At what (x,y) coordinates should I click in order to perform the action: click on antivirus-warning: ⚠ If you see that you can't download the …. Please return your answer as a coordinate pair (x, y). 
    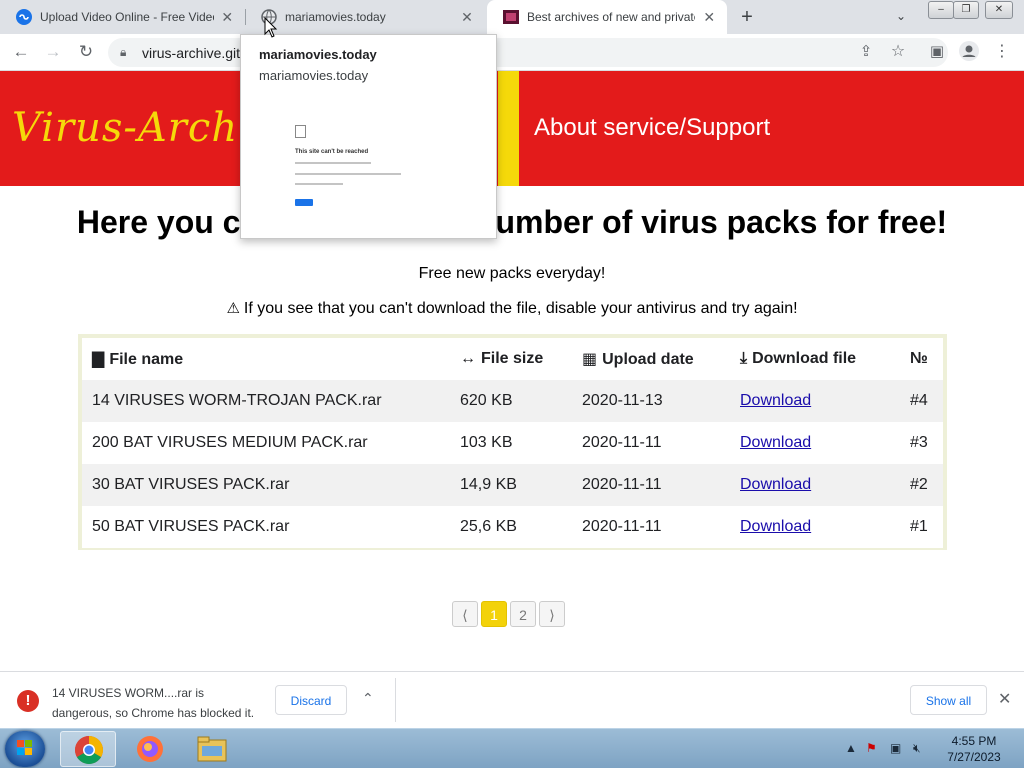
    Looking at the image, I should click on (512, 308).